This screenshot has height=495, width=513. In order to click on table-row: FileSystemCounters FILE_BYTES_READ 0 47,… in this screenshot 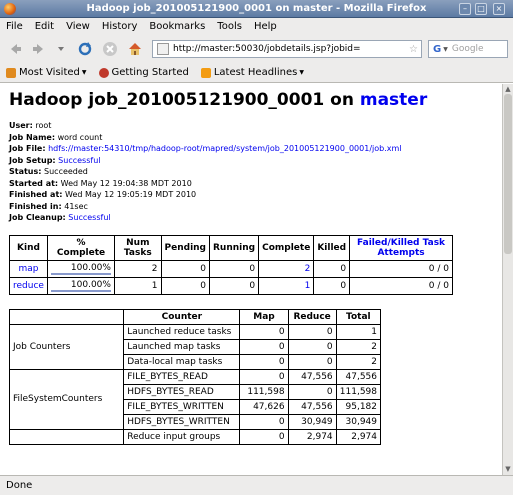, I will do `click(195, 399)`.